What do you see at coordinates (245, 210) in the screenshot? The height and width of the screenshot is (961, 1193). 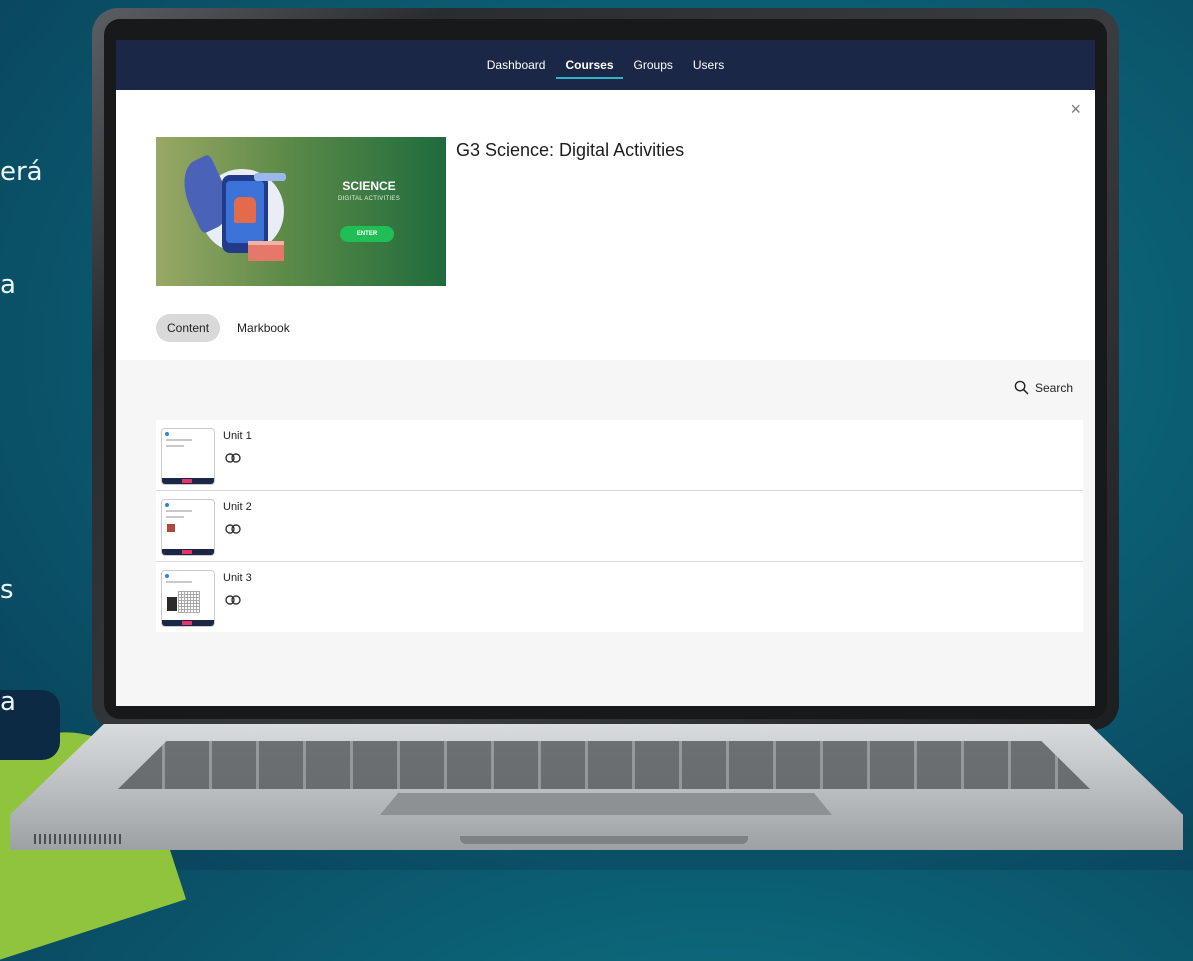 I see `banner-person` at bounding box center [245, 210].